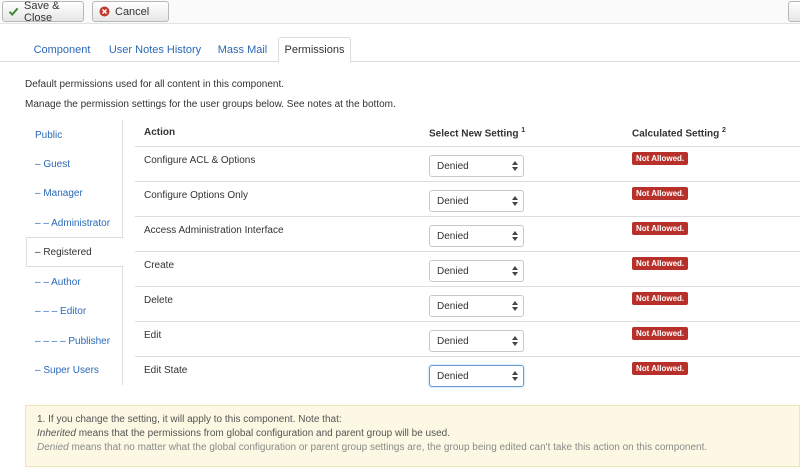 The width and height of the screenshot is (800, 467). I want to click on tab-user-notes-history: User Notes History, so click(155, 49).